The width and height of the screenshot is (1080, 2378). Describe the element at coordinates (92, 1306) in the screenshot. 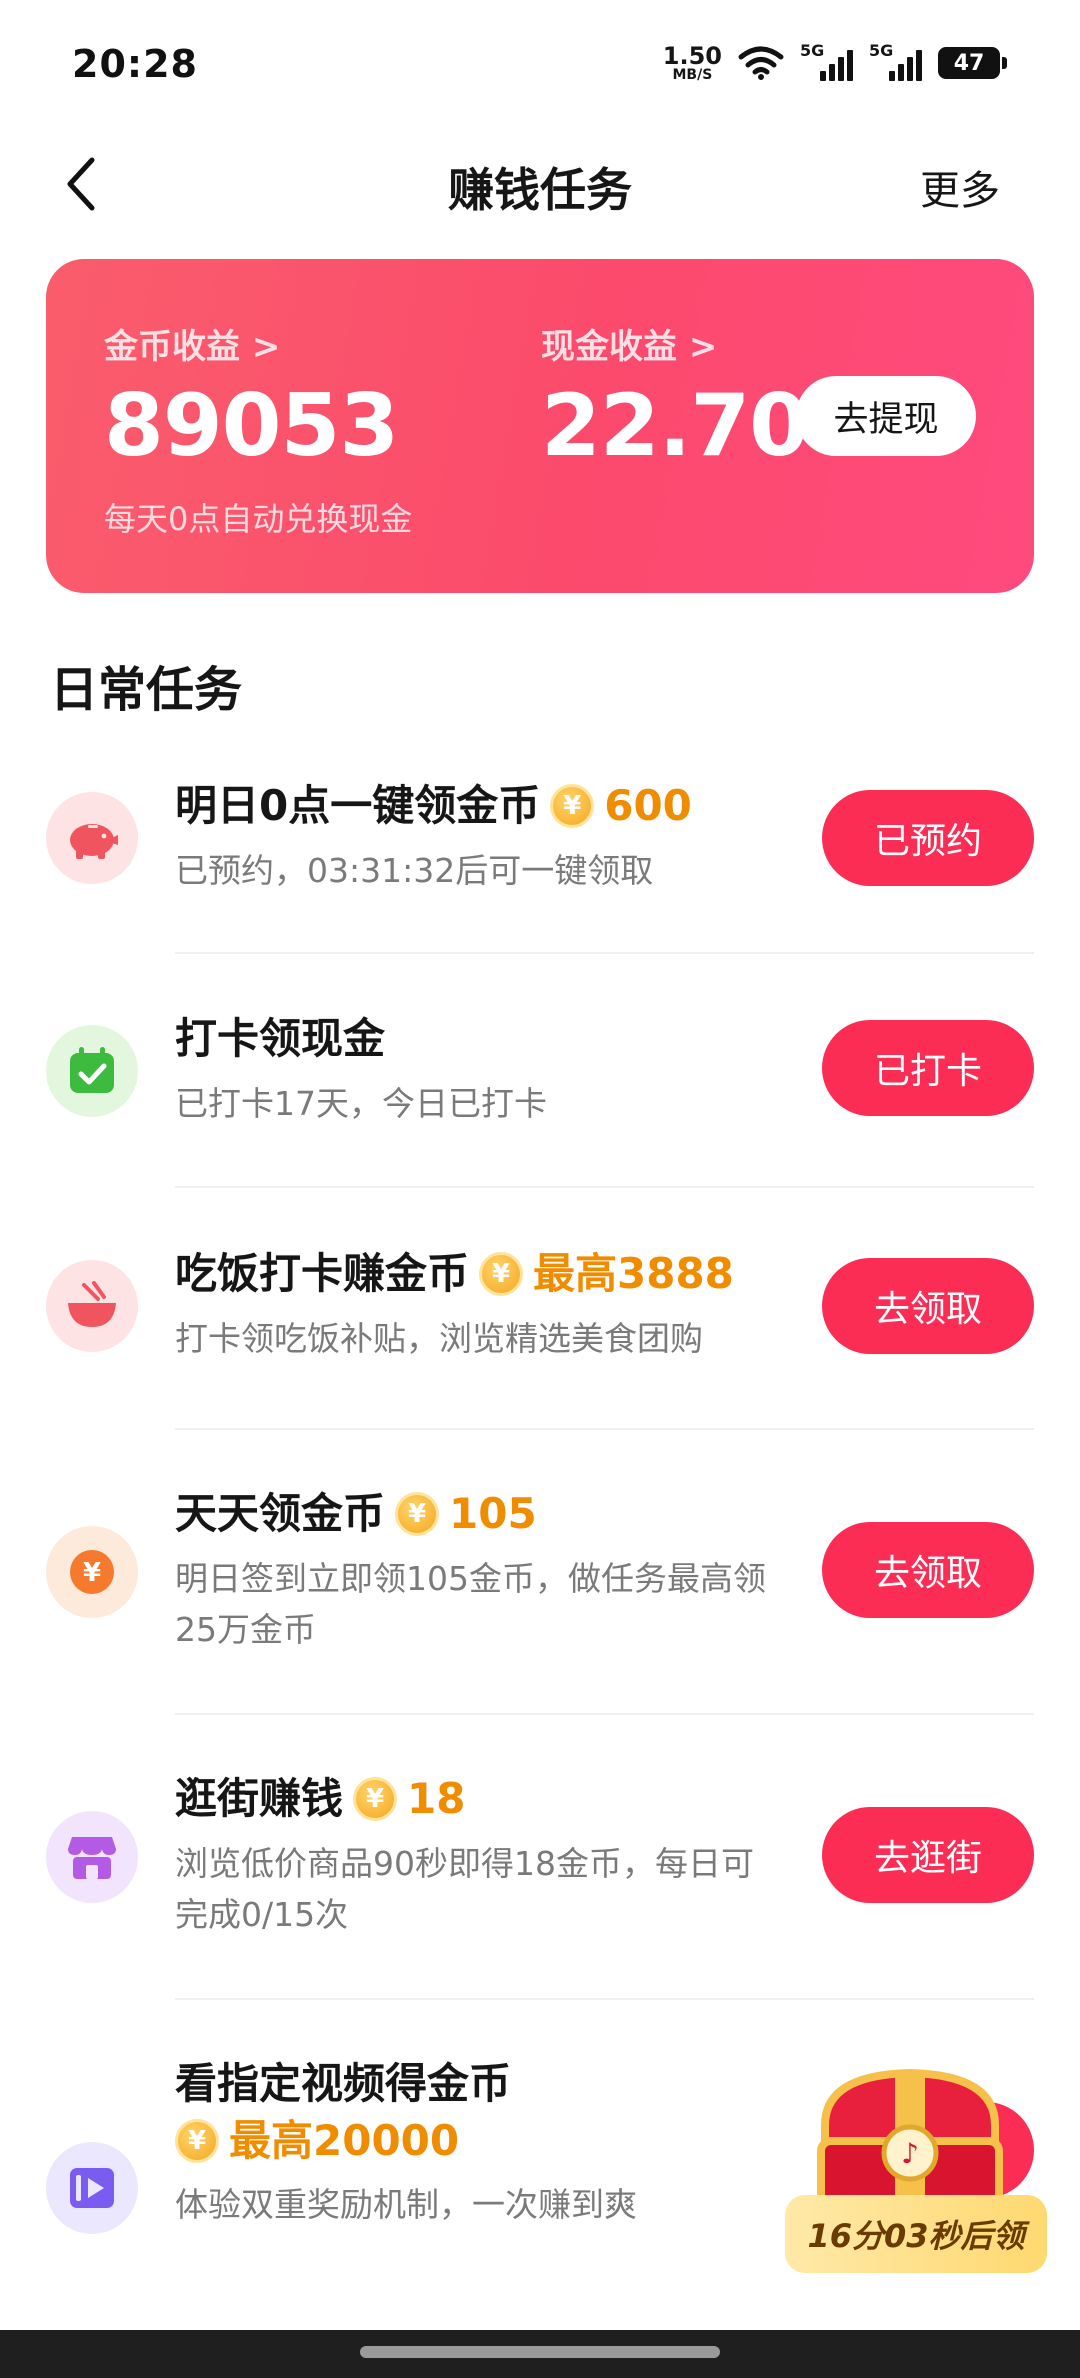

I see `rice-bowl-icon` at that location.